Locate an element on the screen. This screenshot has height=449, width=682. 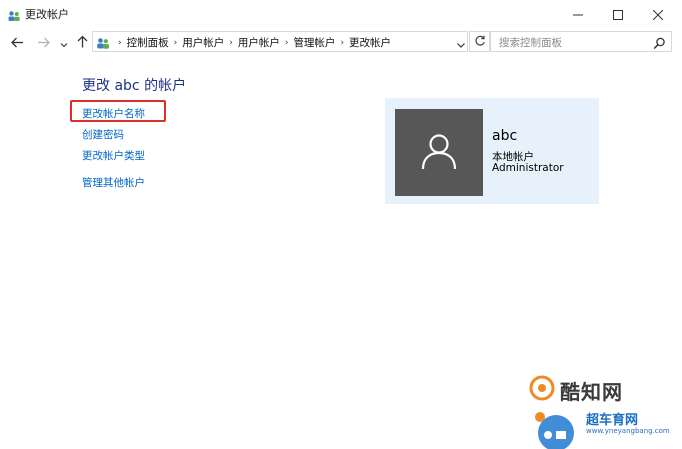
change-account-name-link: 更改帐户名称 is located at coordinates (113, 113).